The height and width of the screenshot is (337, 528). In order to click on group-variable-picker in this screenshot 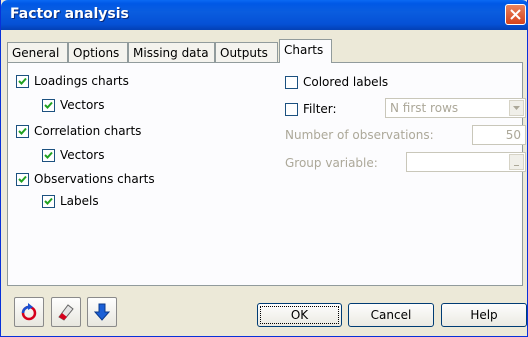, I will do `click(516, 162)`.